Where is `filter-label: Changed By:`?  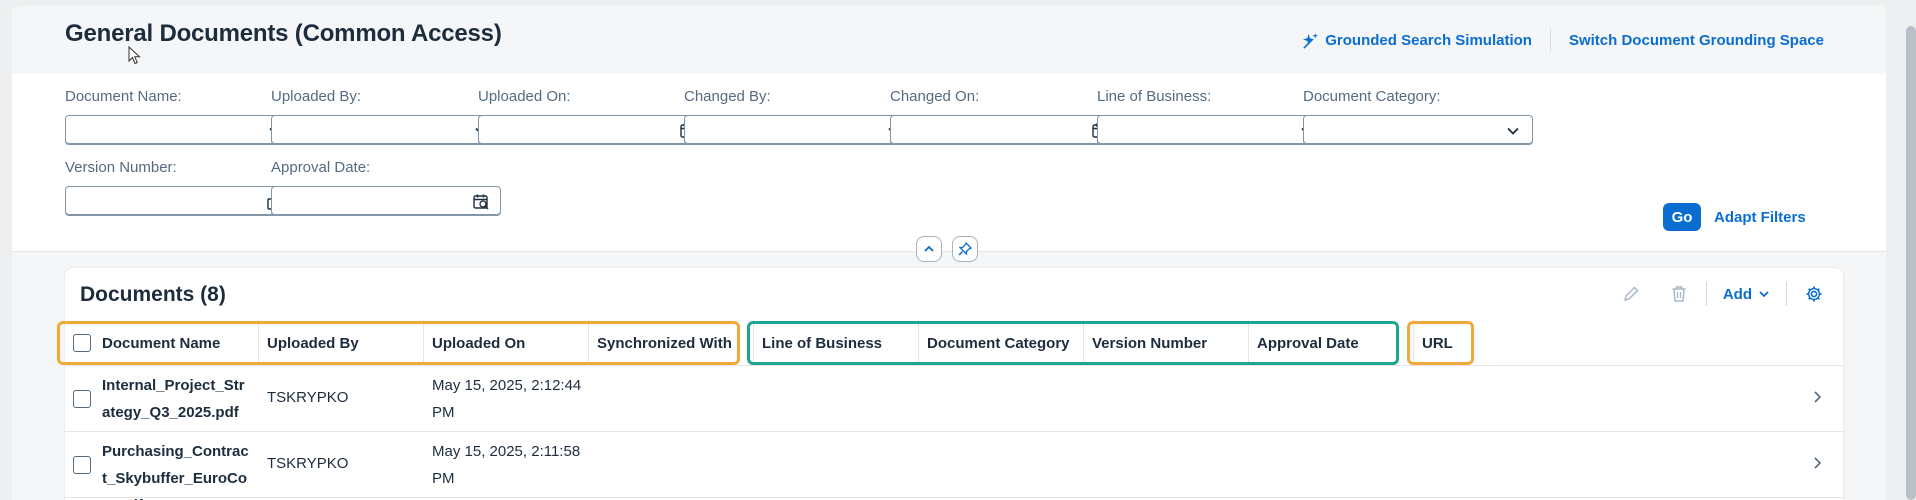
filter-label: Changed By: is located at coordinates (727, 96).